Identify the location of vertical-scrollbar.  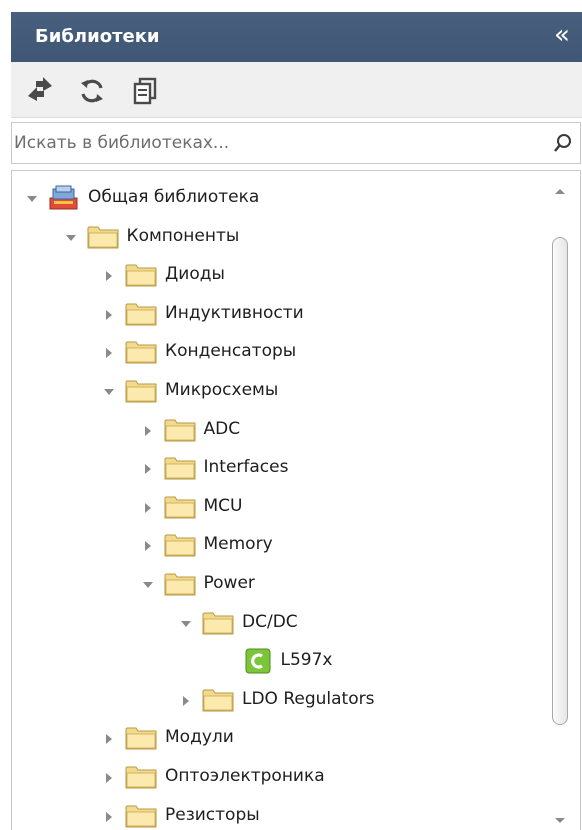
(560, 500).